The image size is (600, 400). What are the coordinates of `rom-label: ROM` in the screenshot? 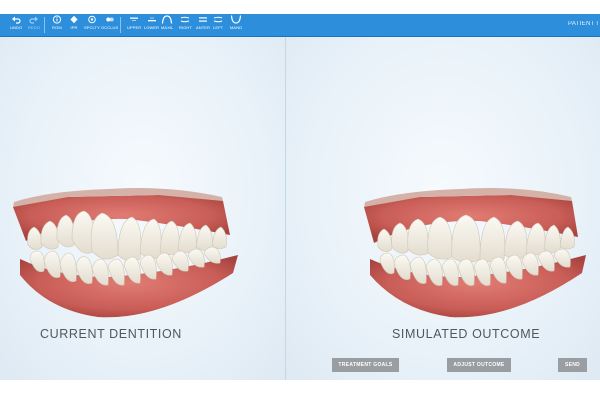 It's located at (57, 27).